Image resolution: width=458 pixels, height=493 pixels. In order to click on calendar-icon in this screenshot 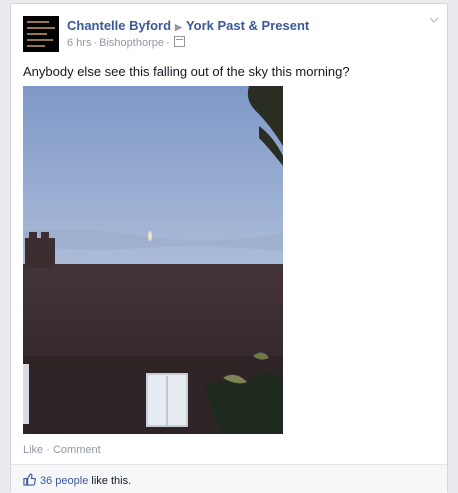, I will do `click(179, 41)`.